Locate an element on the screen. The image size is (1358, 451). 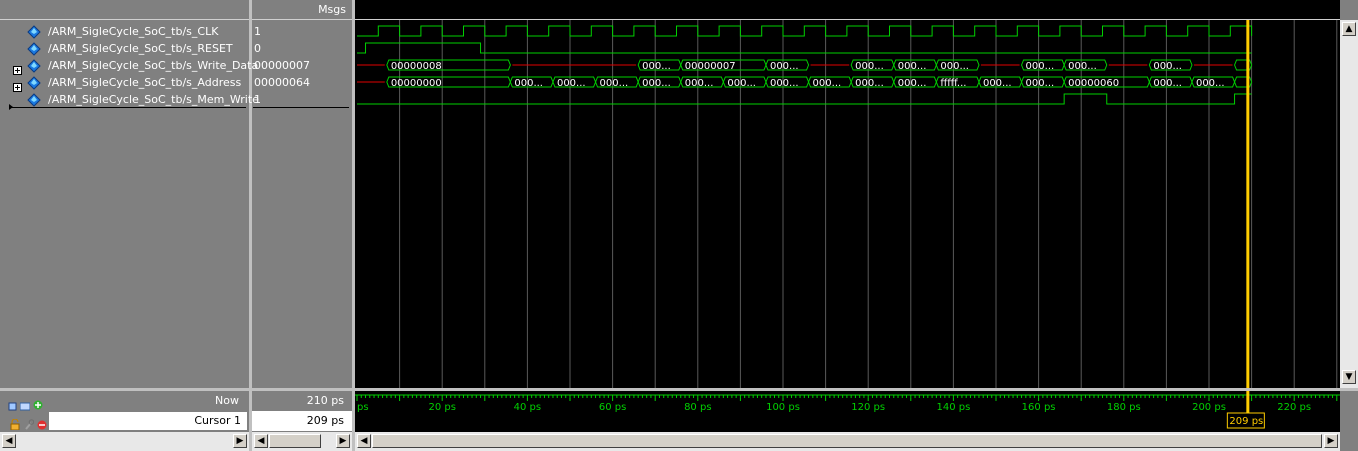
cursor-line is located at coordinates (1248, 204).